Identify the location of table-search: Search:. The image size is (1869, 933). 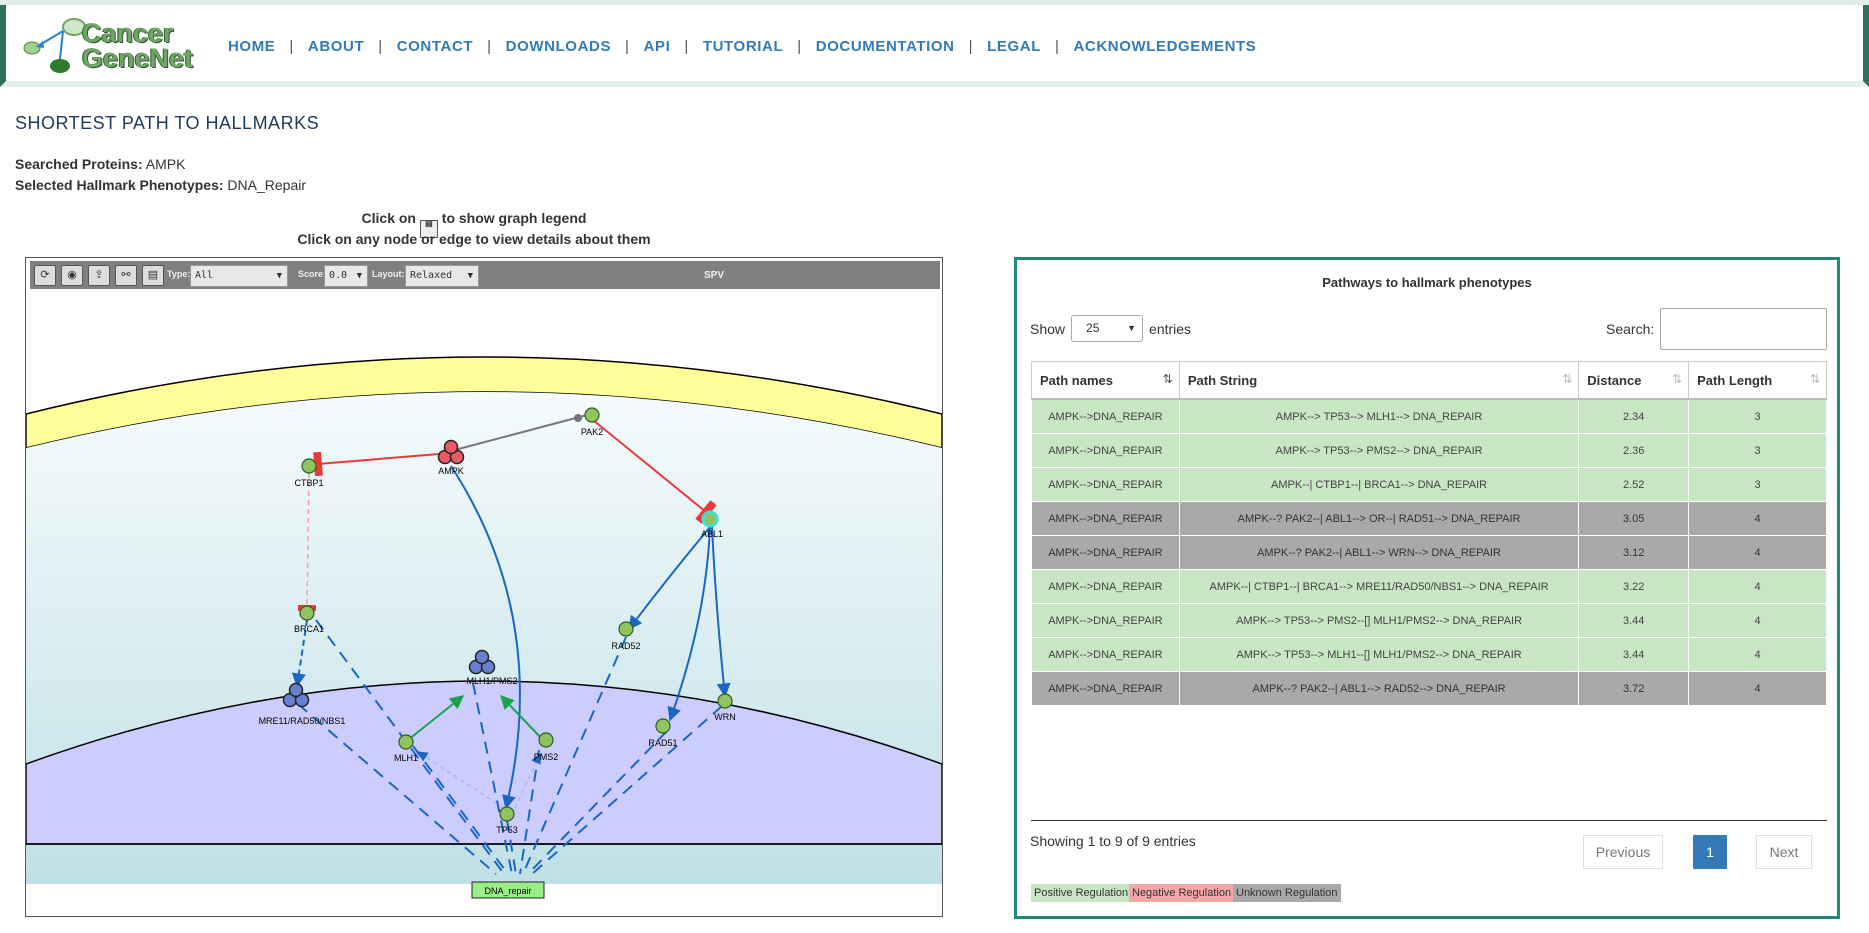
(1717, 329).